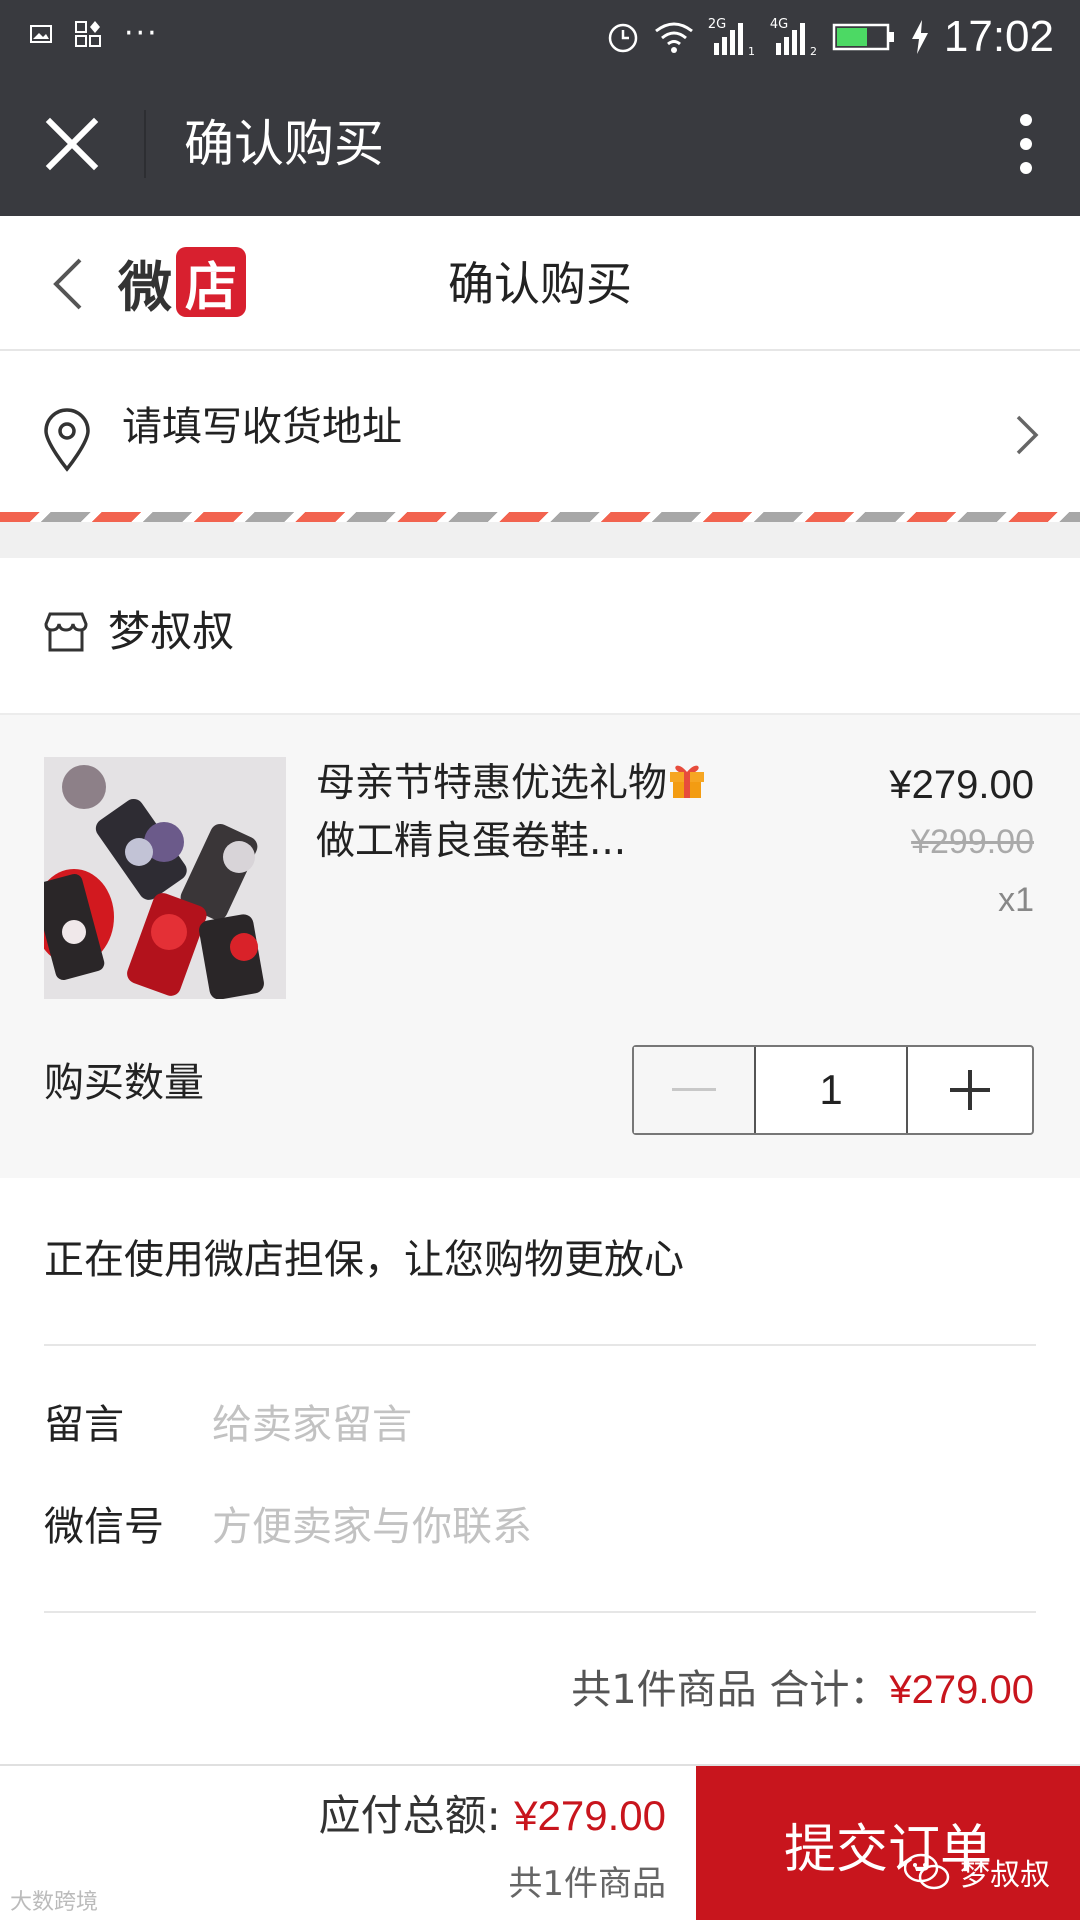  I want to click on plus-icon, so click(970, 1090).